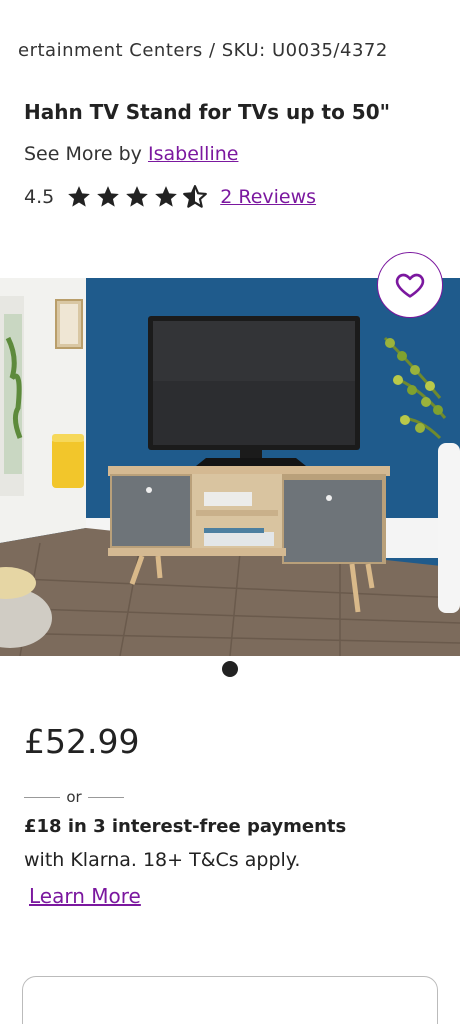  What do you see at coordinates (195, 196) in the screenshot?
I see `half-star-icon` at bounding box center [195, 196].